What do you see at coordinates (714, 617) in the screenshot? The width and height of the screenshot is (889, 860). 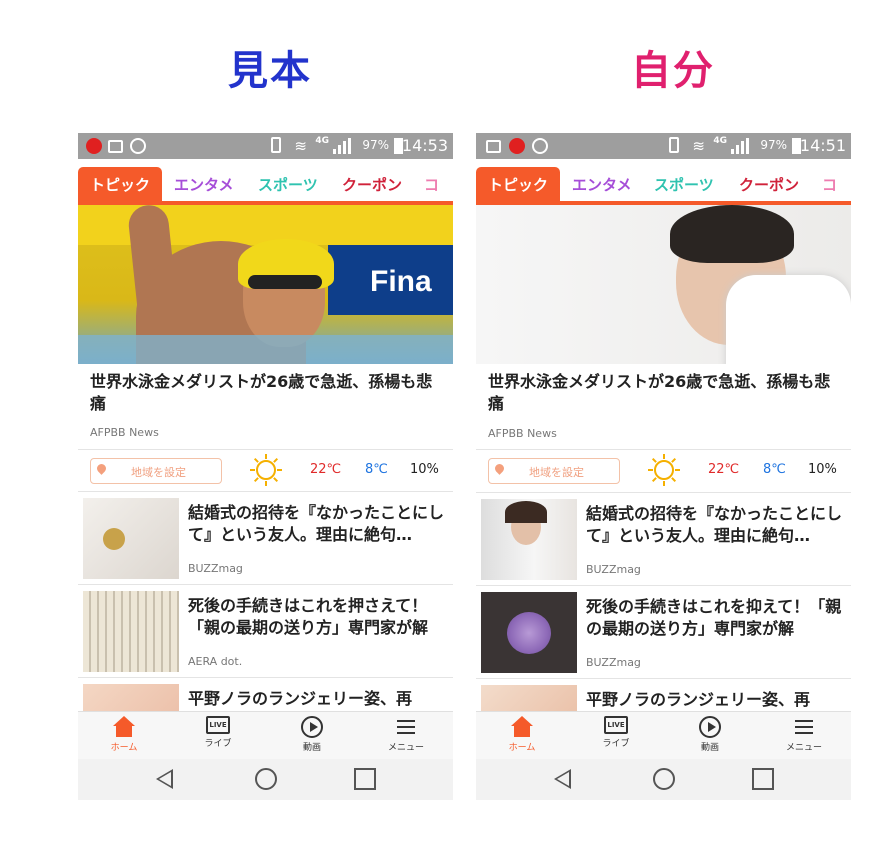 I see `article-title: 死後の手続きはこれを抑えて！「親の最期の送り方」専門家が解` at bounding box center [714, 617].